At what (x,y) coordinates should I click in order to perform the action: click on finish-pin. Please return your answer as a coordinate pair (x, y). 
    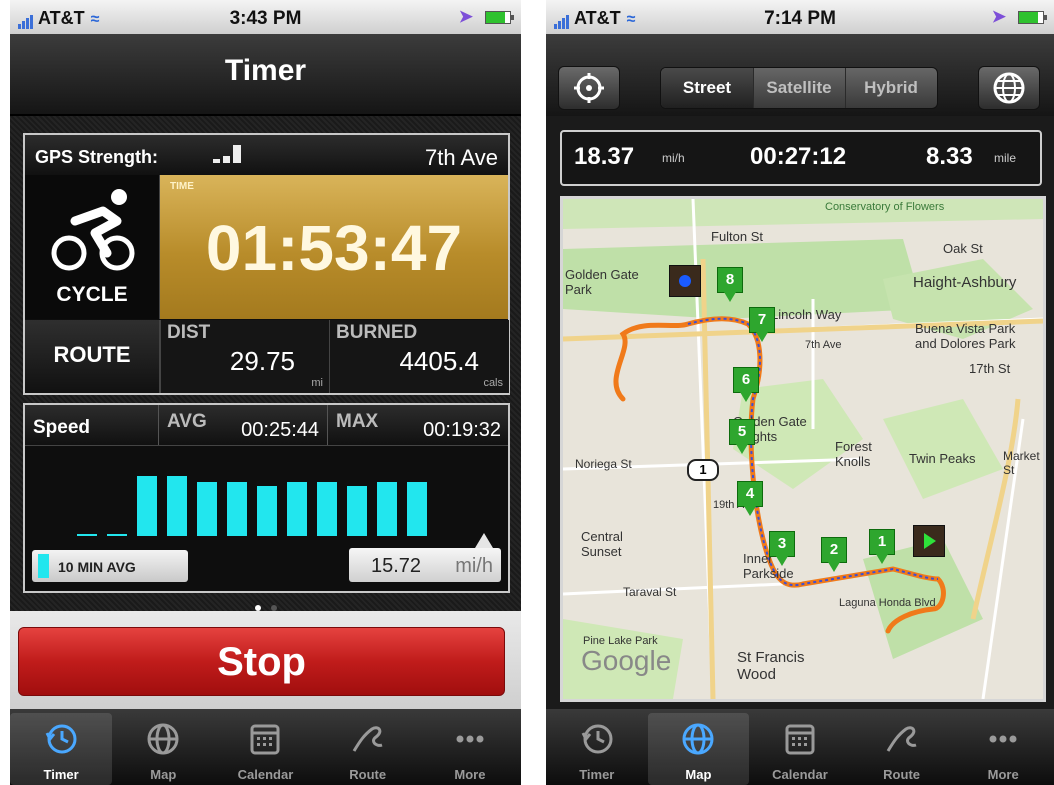
    Looking at the image, I should click on (929, 541).